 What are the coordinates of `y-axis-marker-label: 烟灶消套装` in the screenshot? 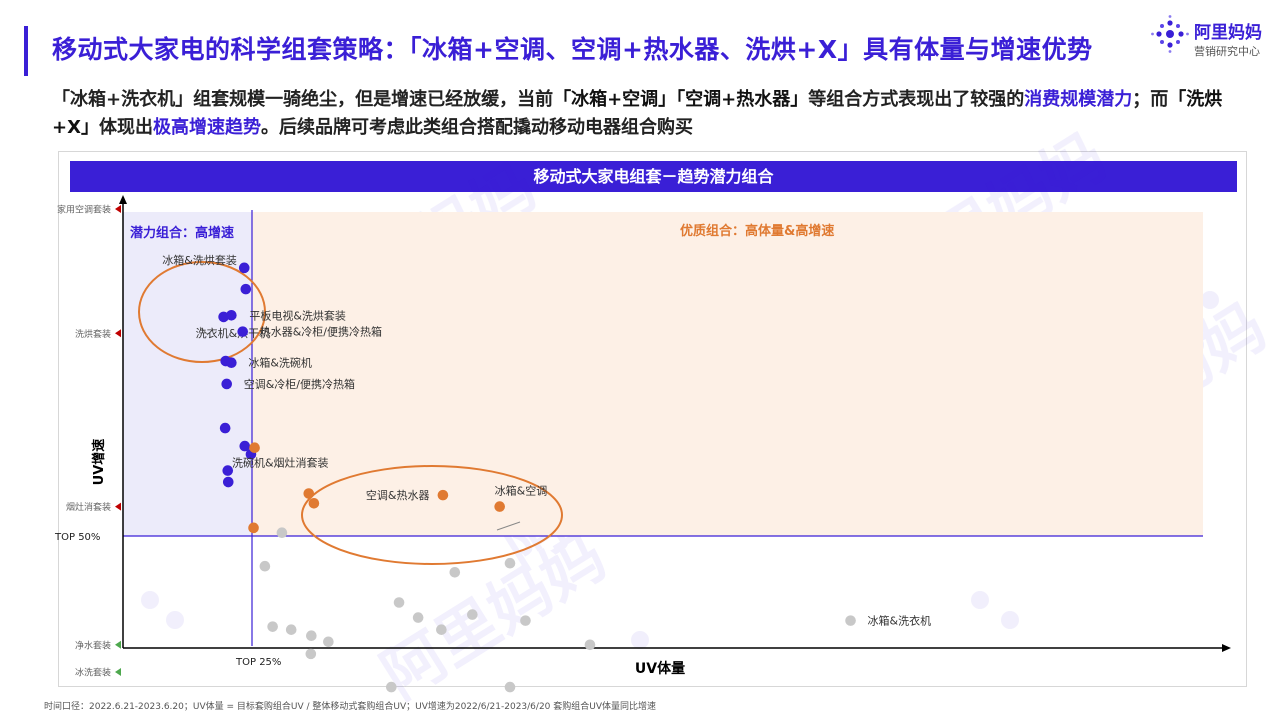 It's located at (88, 507).